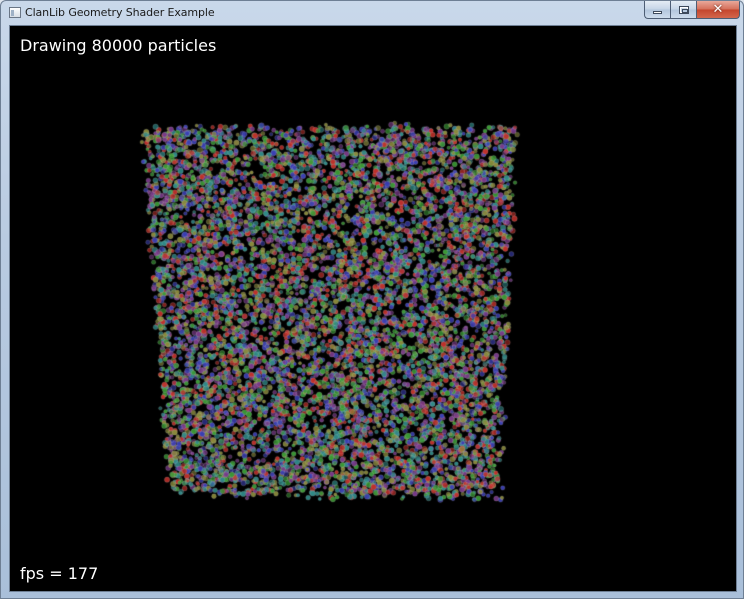  What do you see at coordinates (15, 12) in the screenshot?
I see `app-window-icon` at bounding box center [15, 12].